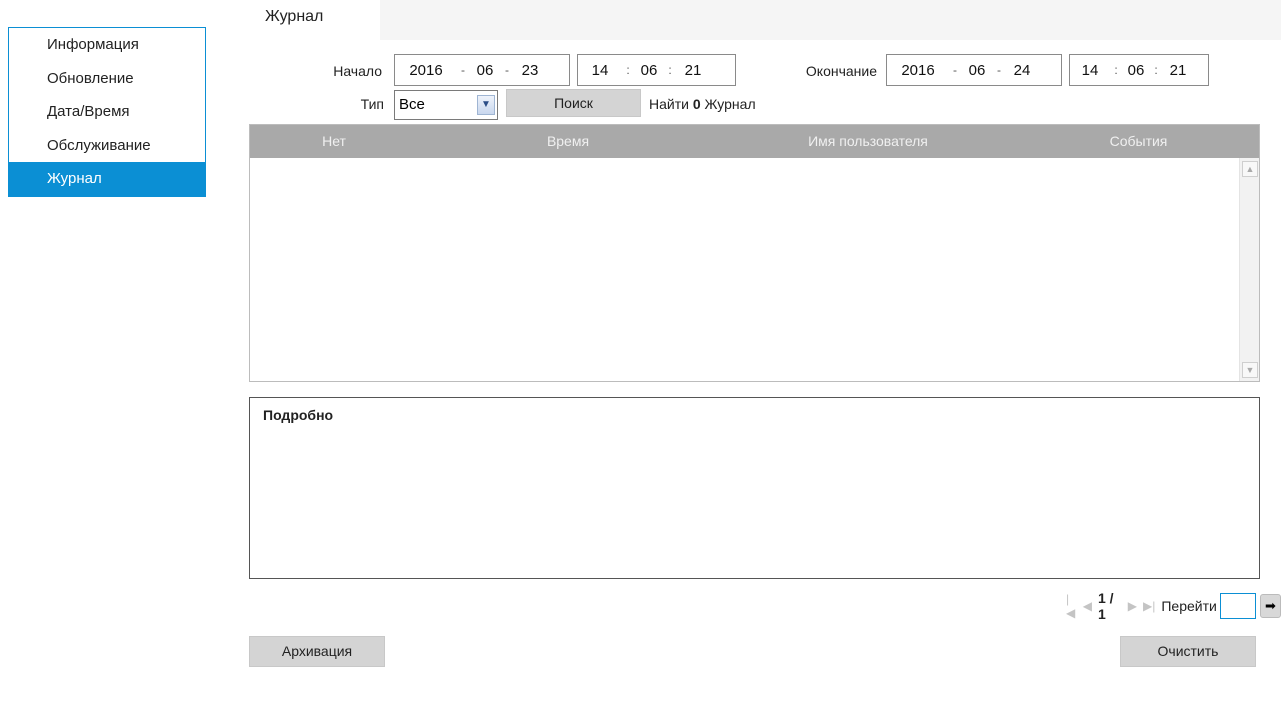 The width and height of the screenshot is (1281, 705). Describe the element at coordinates (868, 141) in the screenshot. I see `column-header-user: Имя пользователя` at that location.